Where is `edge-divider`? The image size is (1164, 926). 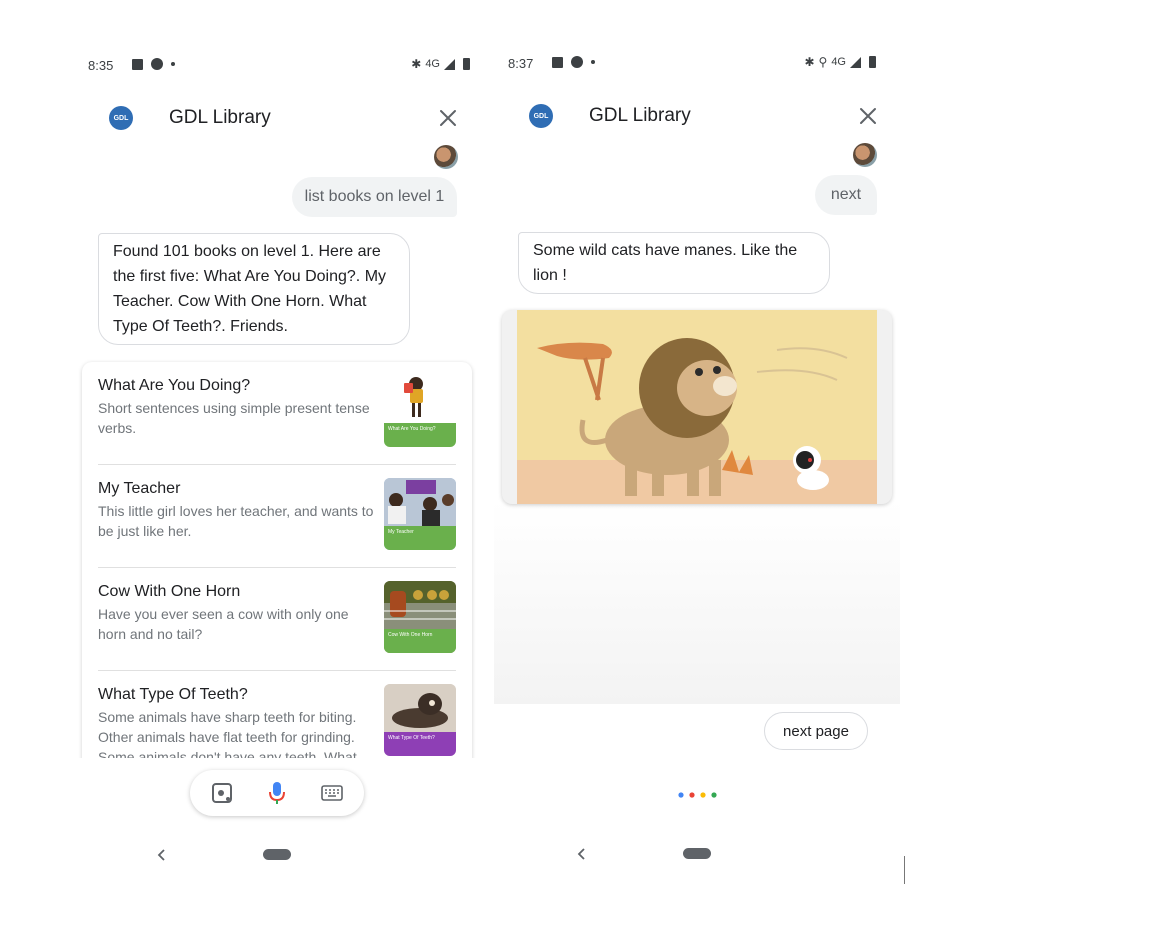 edge-divider is located at coordinates (904, 870).